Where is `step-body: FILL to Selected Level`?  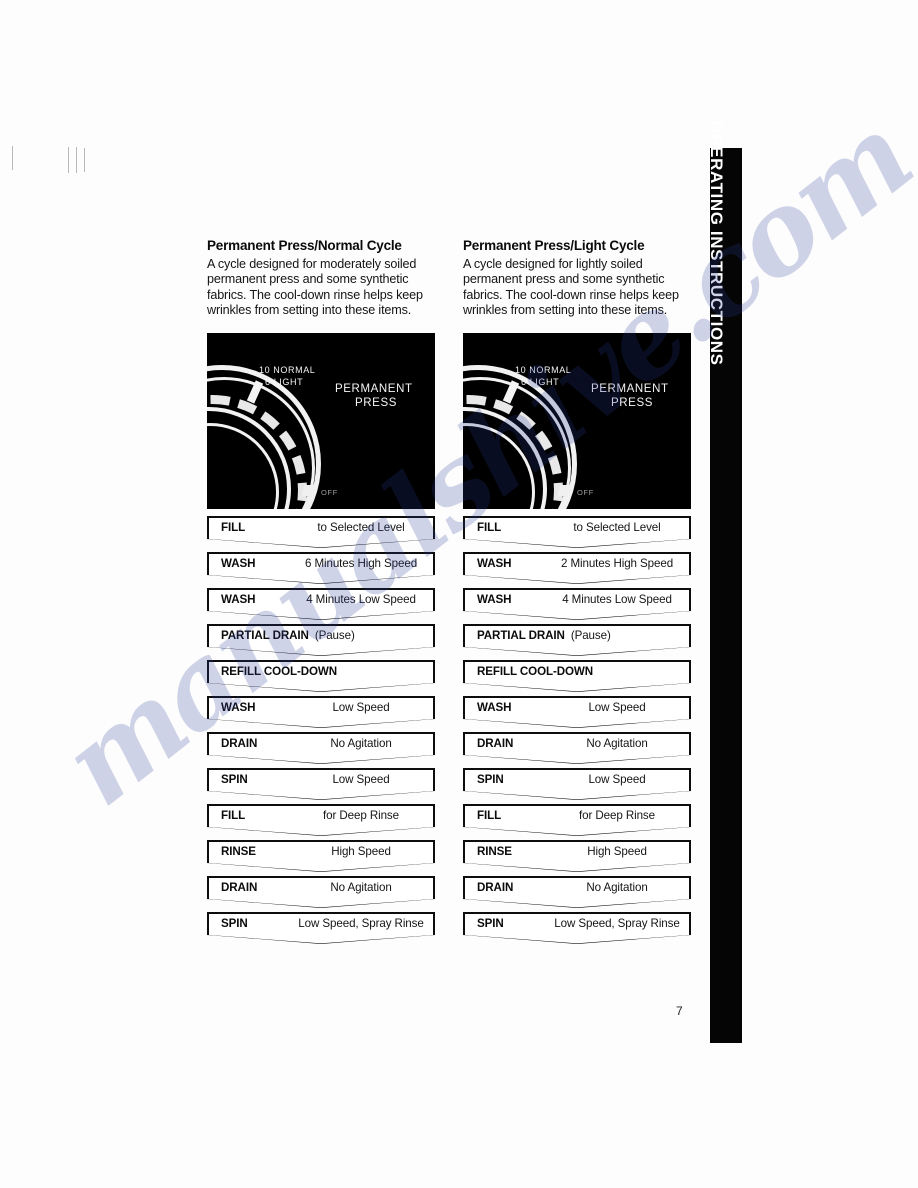
step-body: FILL to Selected Level is located at coordinates (577, 527).